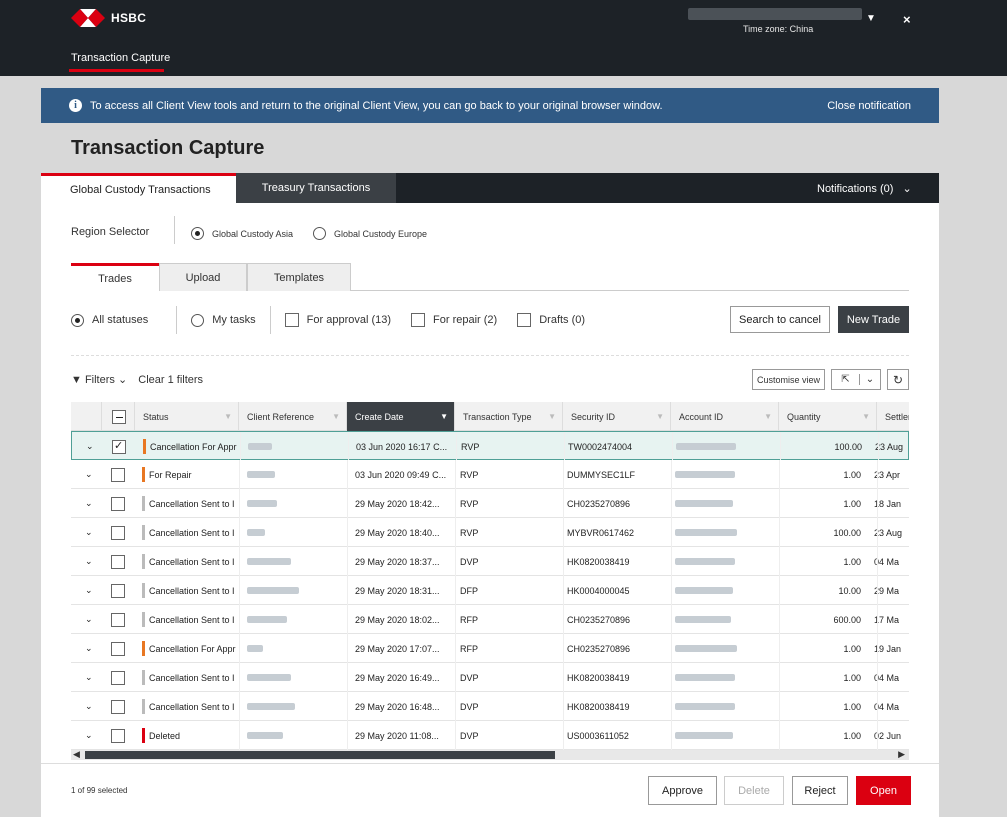 The image size is (1007, 817). Describe the element at coordinates (907, 19) in the screenshot. I see `close-icon: ×` at that location.